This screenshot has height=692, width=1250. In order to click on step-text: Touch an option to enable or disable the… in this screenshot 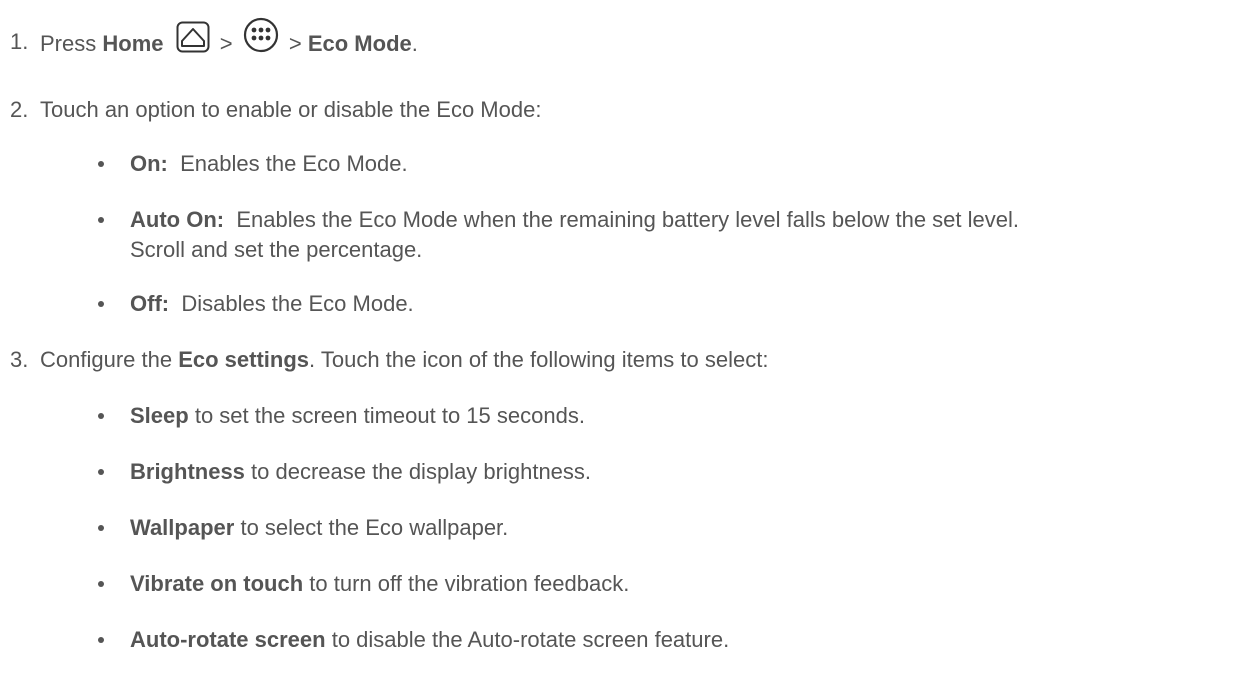, I will do `click(291, 109)`.